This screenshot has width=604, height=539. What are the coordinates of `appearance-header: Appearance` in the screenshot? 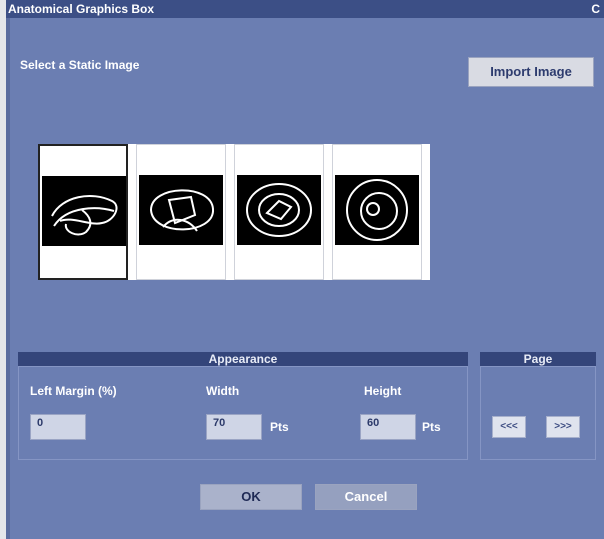 It's located at (243, 359).